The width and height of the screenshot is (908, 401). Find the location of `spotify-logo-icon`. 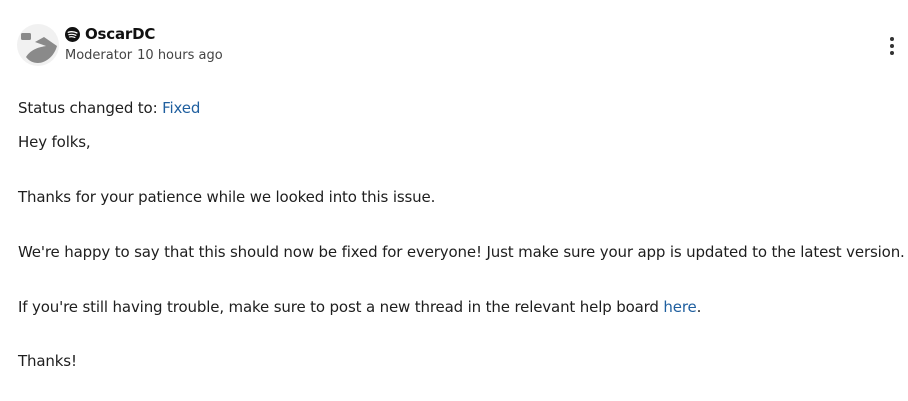

spotify-logo-icon is located at coordinates (72, 34).